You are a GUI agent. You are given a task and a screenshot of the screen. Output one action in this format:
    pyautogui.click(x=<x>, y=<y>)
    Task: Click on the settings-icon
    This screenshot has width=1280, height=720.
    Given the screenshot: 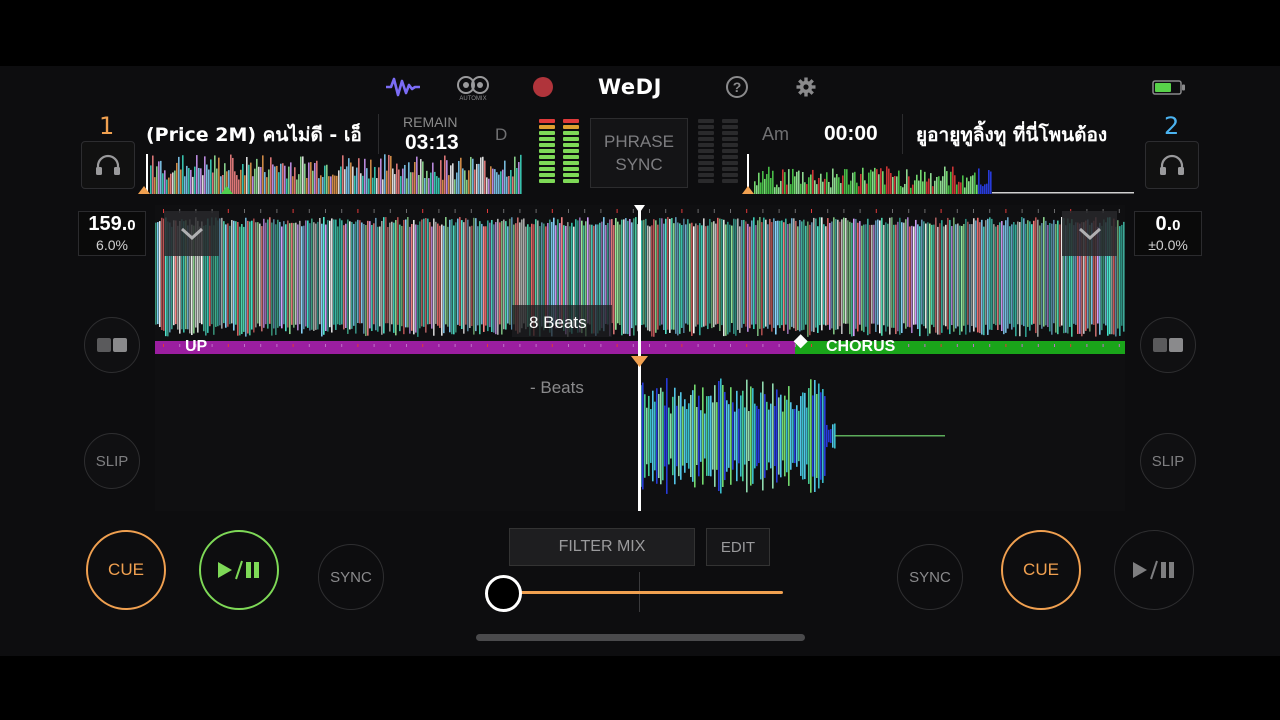 What is the action you would take?
    pyautogui.click(x=806, y=87)
    